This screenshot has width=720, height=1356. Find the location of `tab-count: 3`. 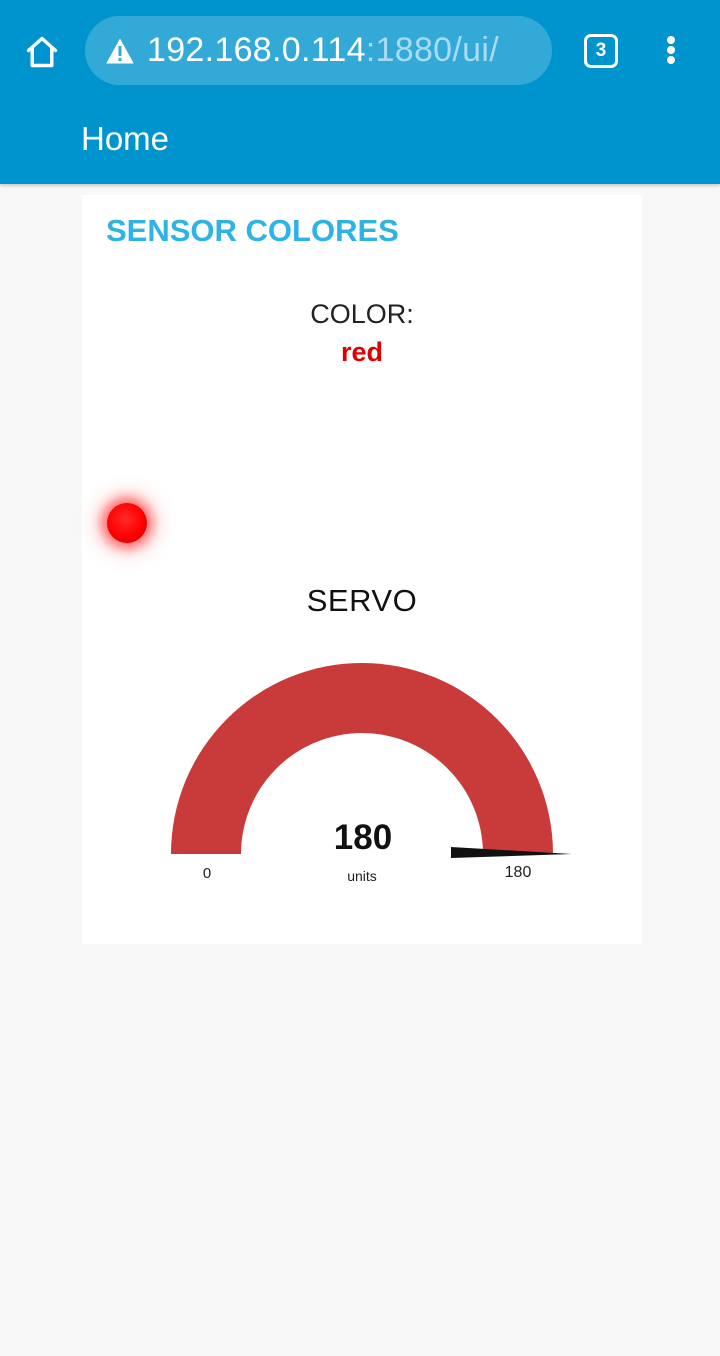

tab-count: 3 is located at coordinates (601, 50).